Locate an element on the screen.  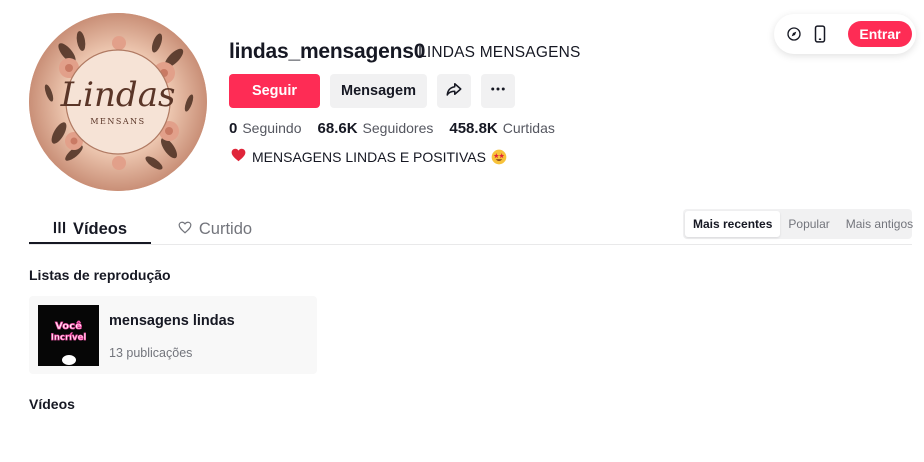
avatar-logo-word: Lindas is located at coordinates (118, 95).